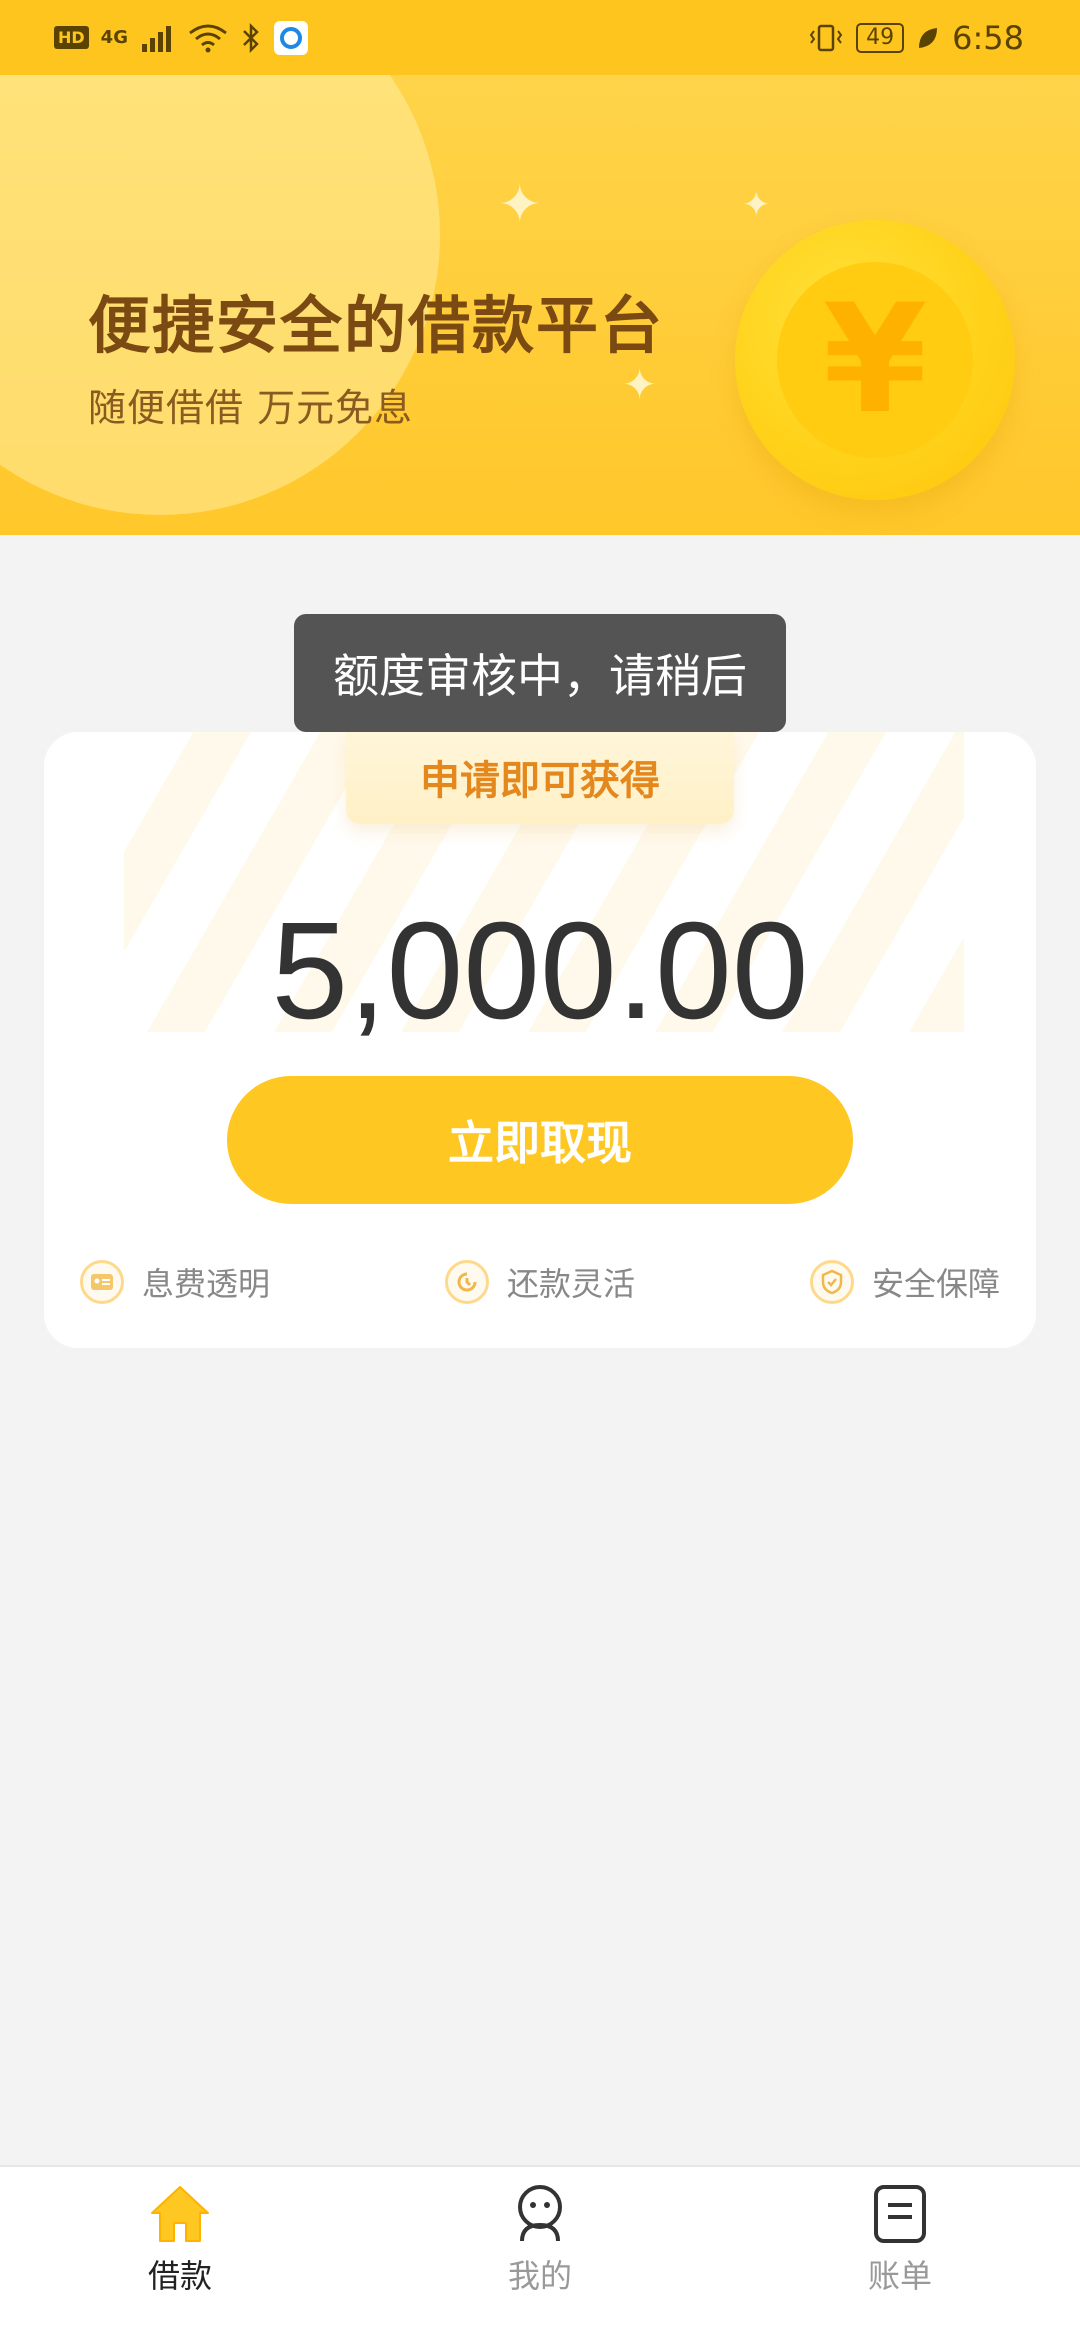 The image size is (1080, 2340). I want to click on status-bar: HD 4G 49 6:58, so click(540, 37).